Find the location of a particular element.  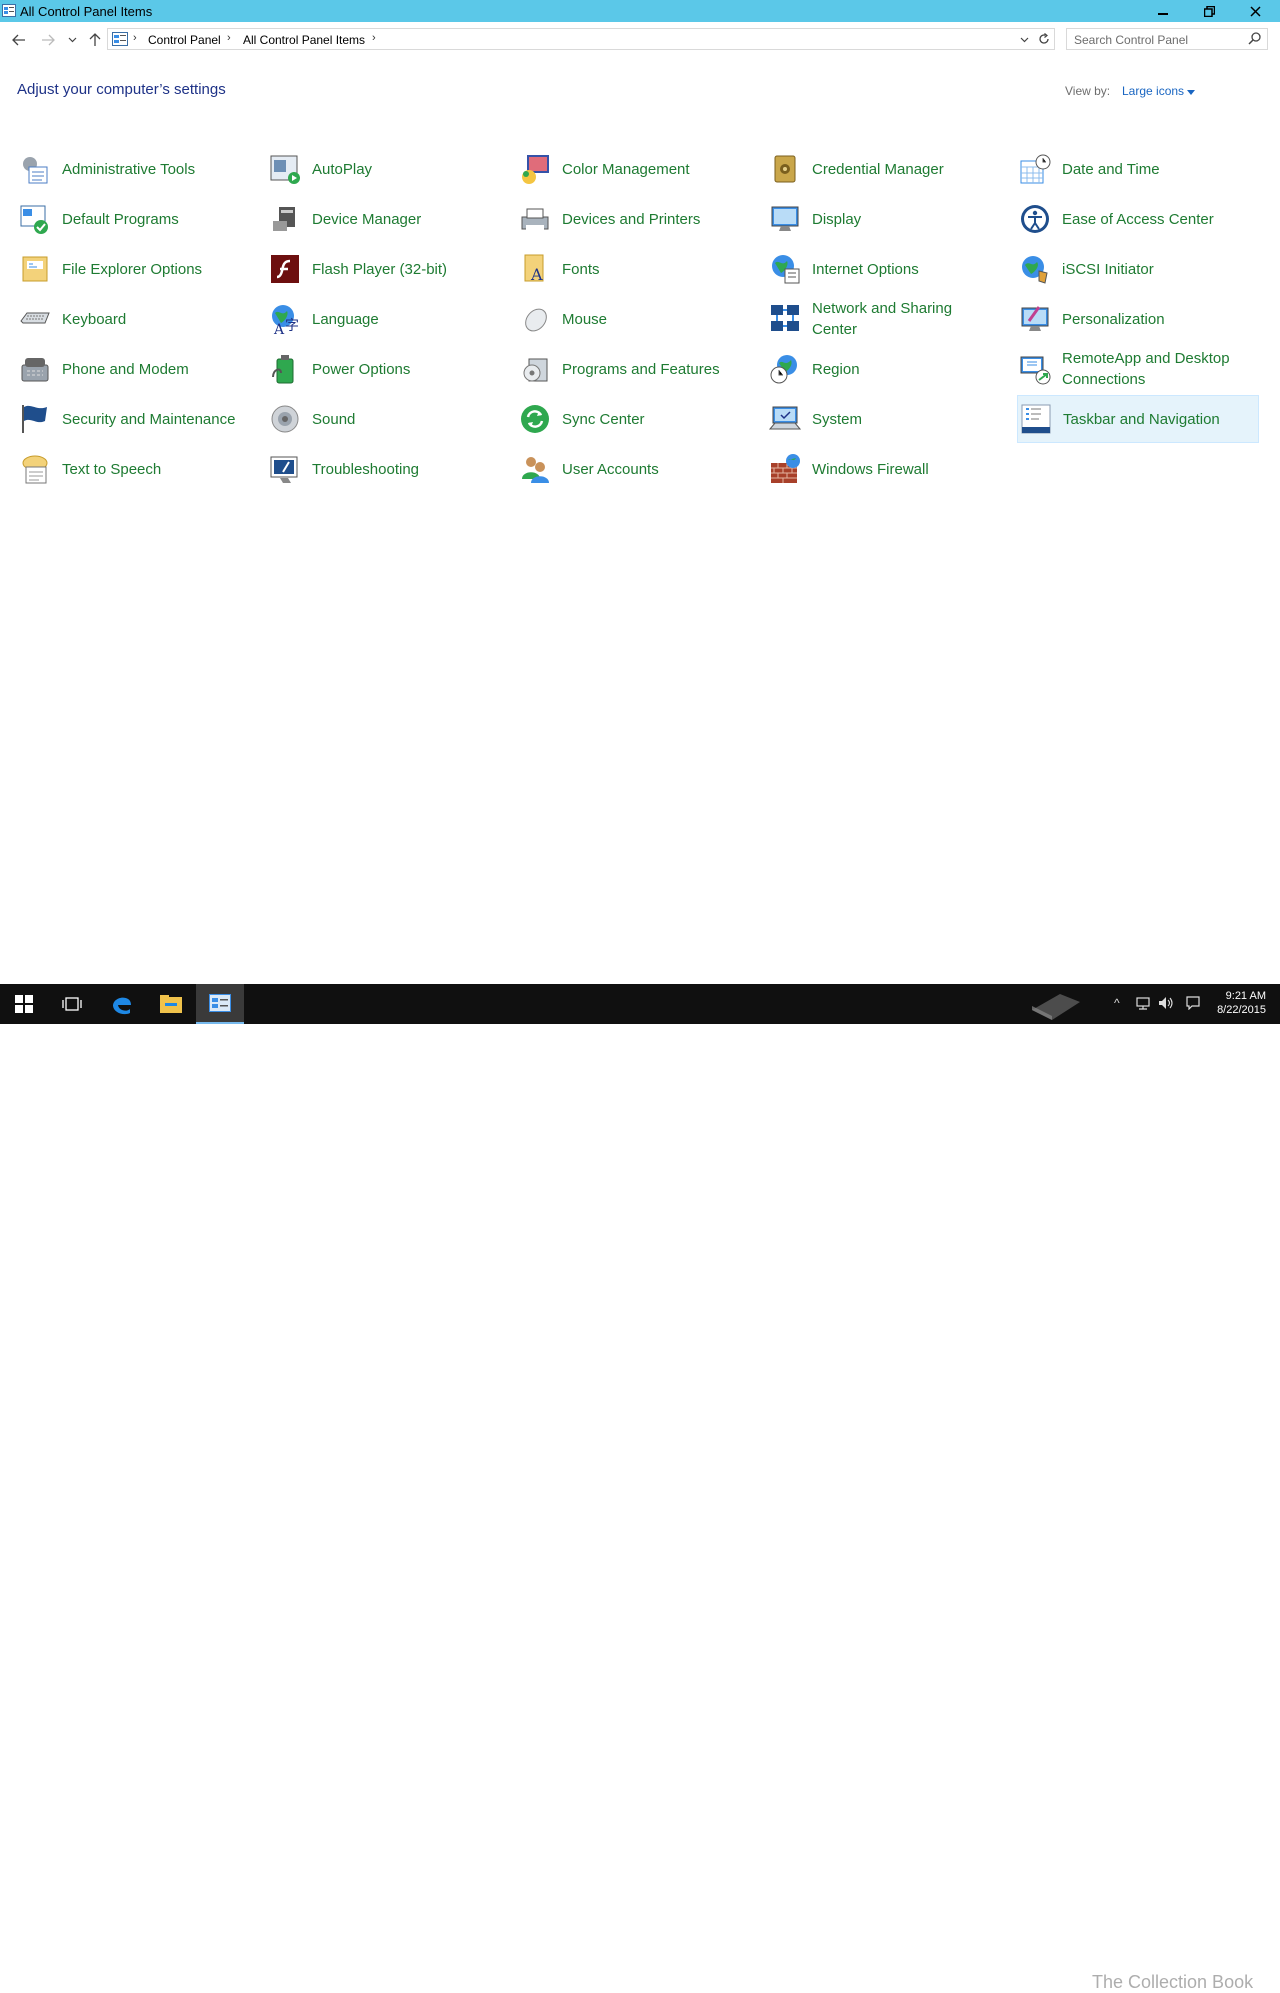

item-label: Color Management is located at coordinates (626, 169).